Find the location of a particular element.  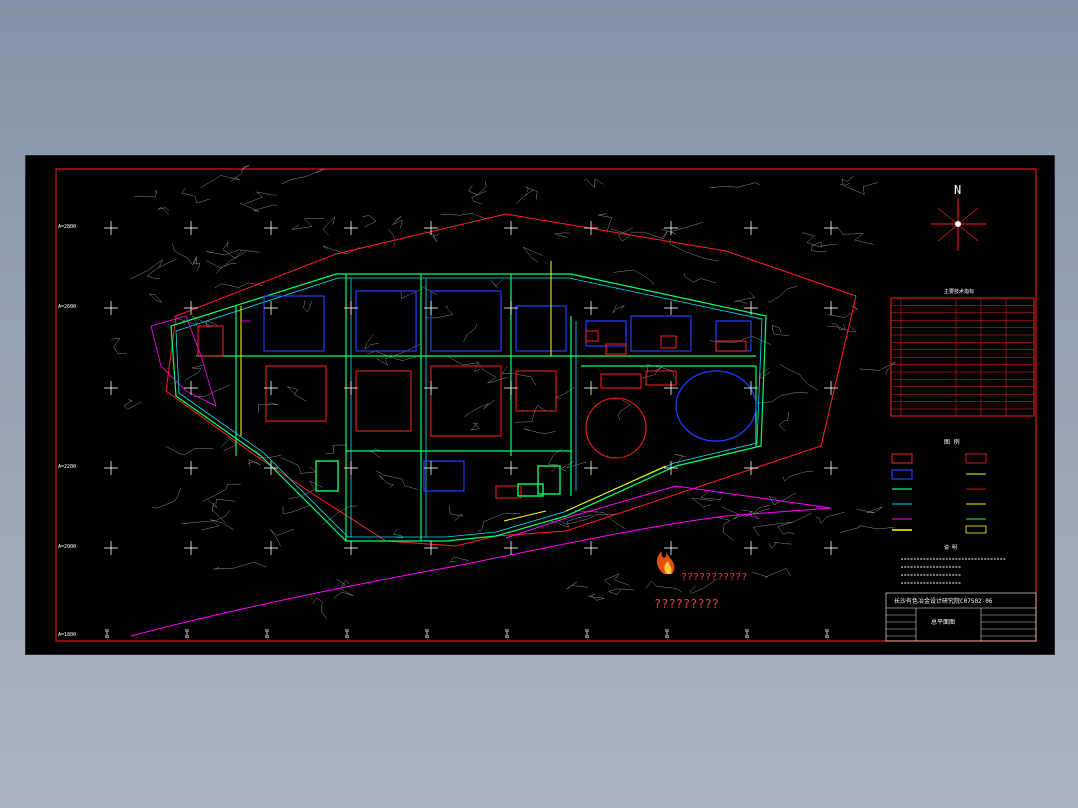

coordinate-labels: A=2800 A=2600 A=2200 A=2000 A=1800 is located at coordinates (67, 431).